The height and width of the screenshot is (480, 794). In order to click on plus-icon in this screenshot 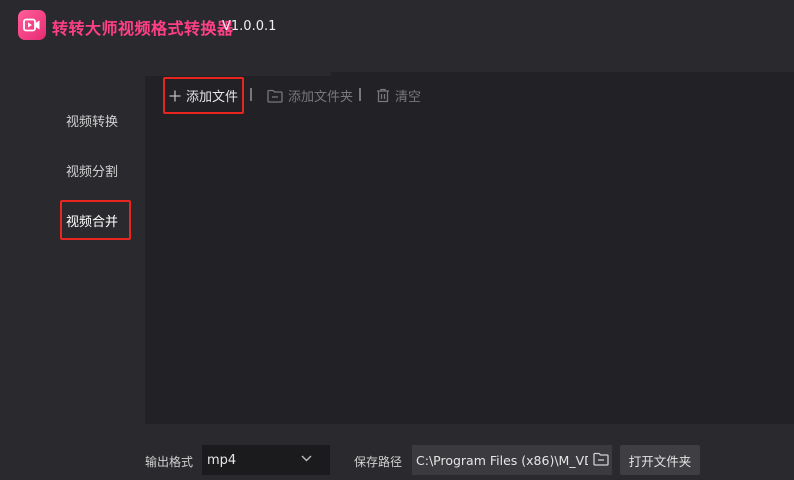, I will do `click(175, 95)`.